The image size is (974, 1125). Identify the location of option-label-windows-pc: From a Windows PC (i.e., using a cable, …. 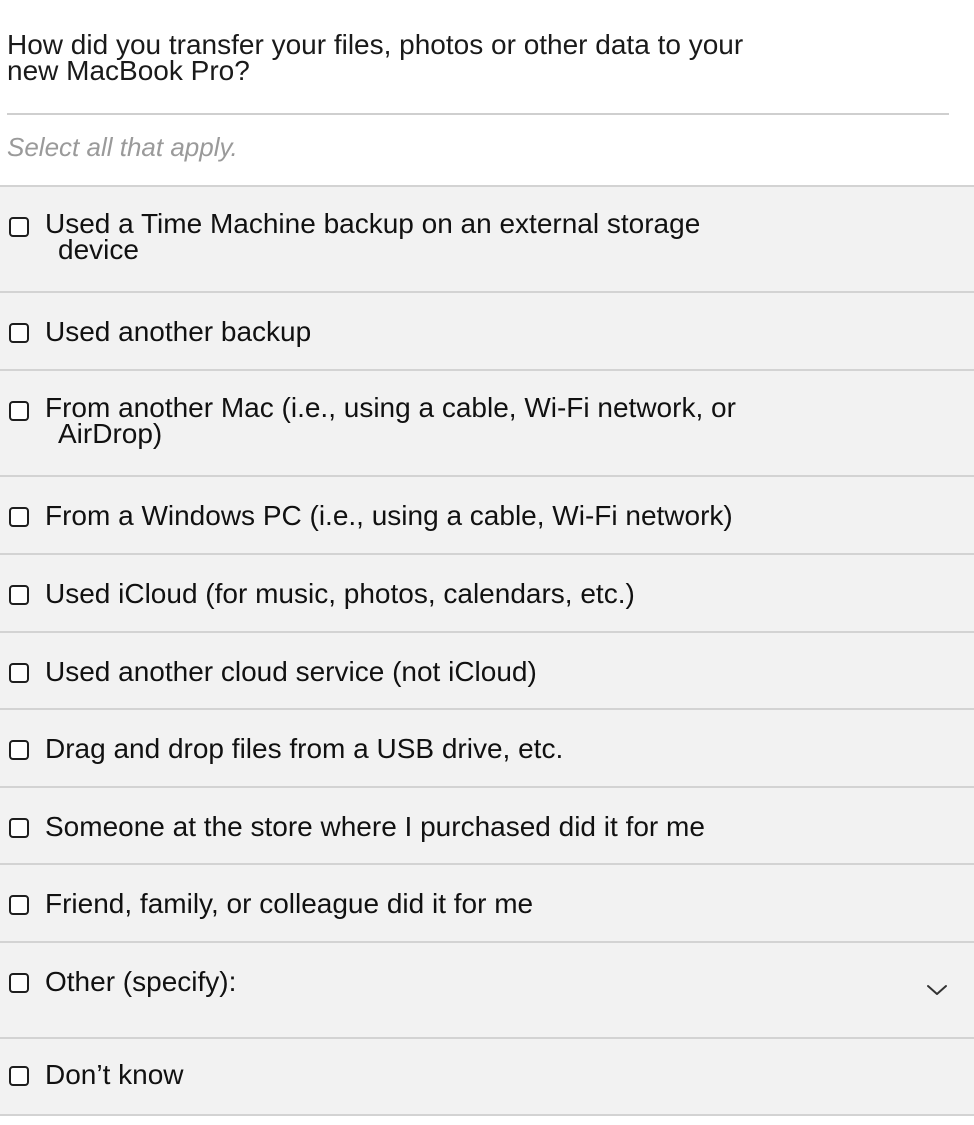
(389, 515).